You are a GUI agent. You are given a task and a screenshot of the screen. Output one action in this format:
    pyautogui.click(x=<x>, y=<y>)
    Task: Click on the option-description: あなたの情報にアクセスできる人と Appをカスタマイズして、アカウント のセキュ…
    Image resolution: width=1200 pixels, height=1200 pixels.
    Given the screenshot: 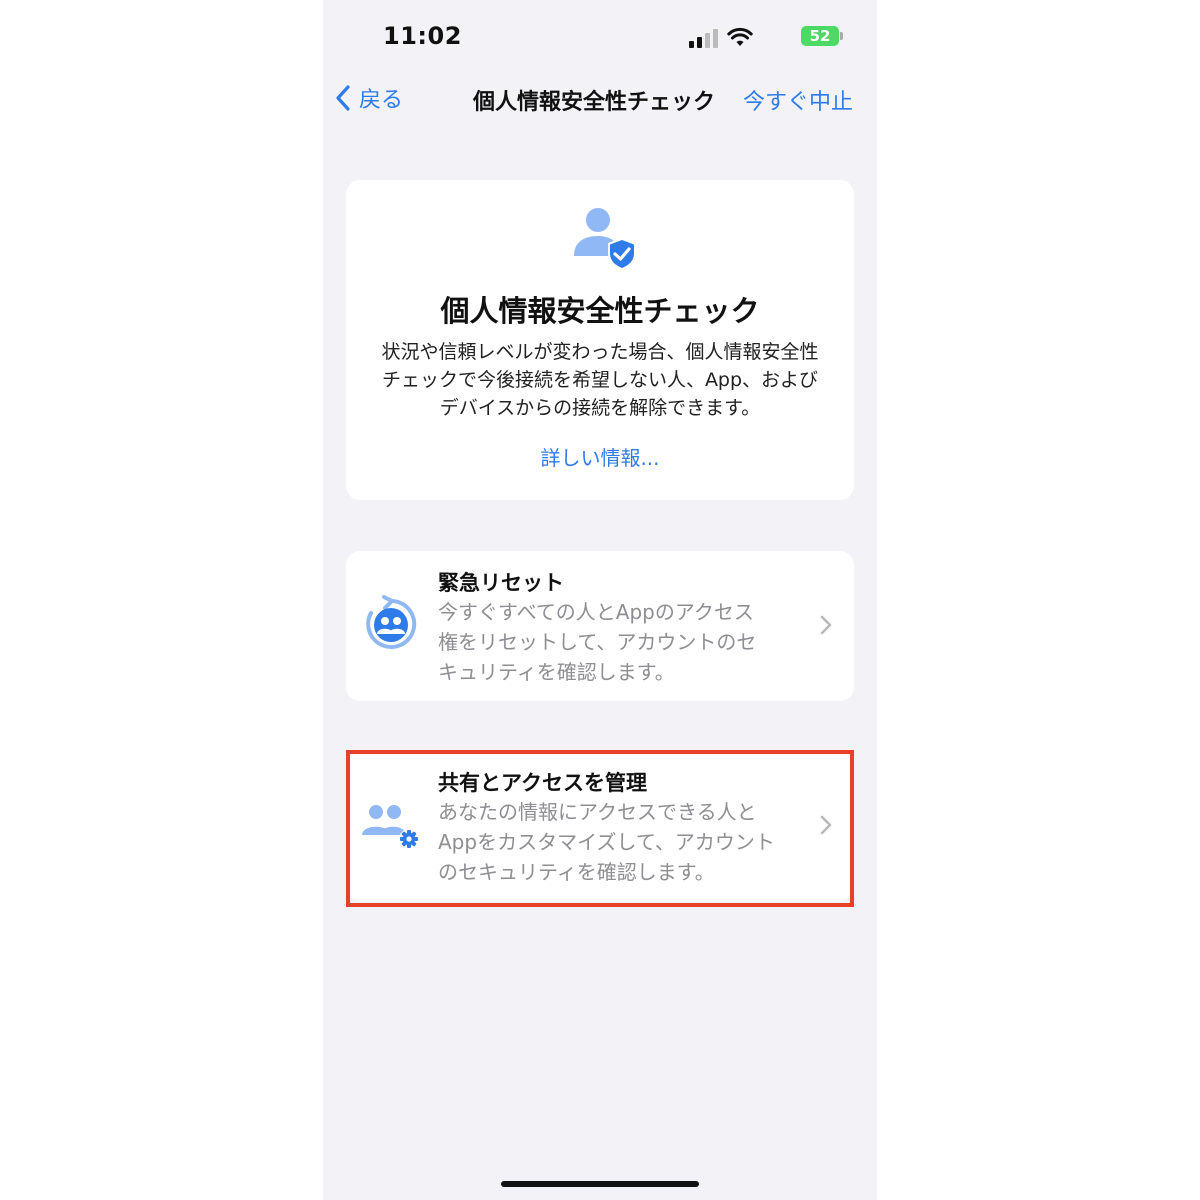 What is the action you would take?
    pyautogui.click(x=618, y=842)
    